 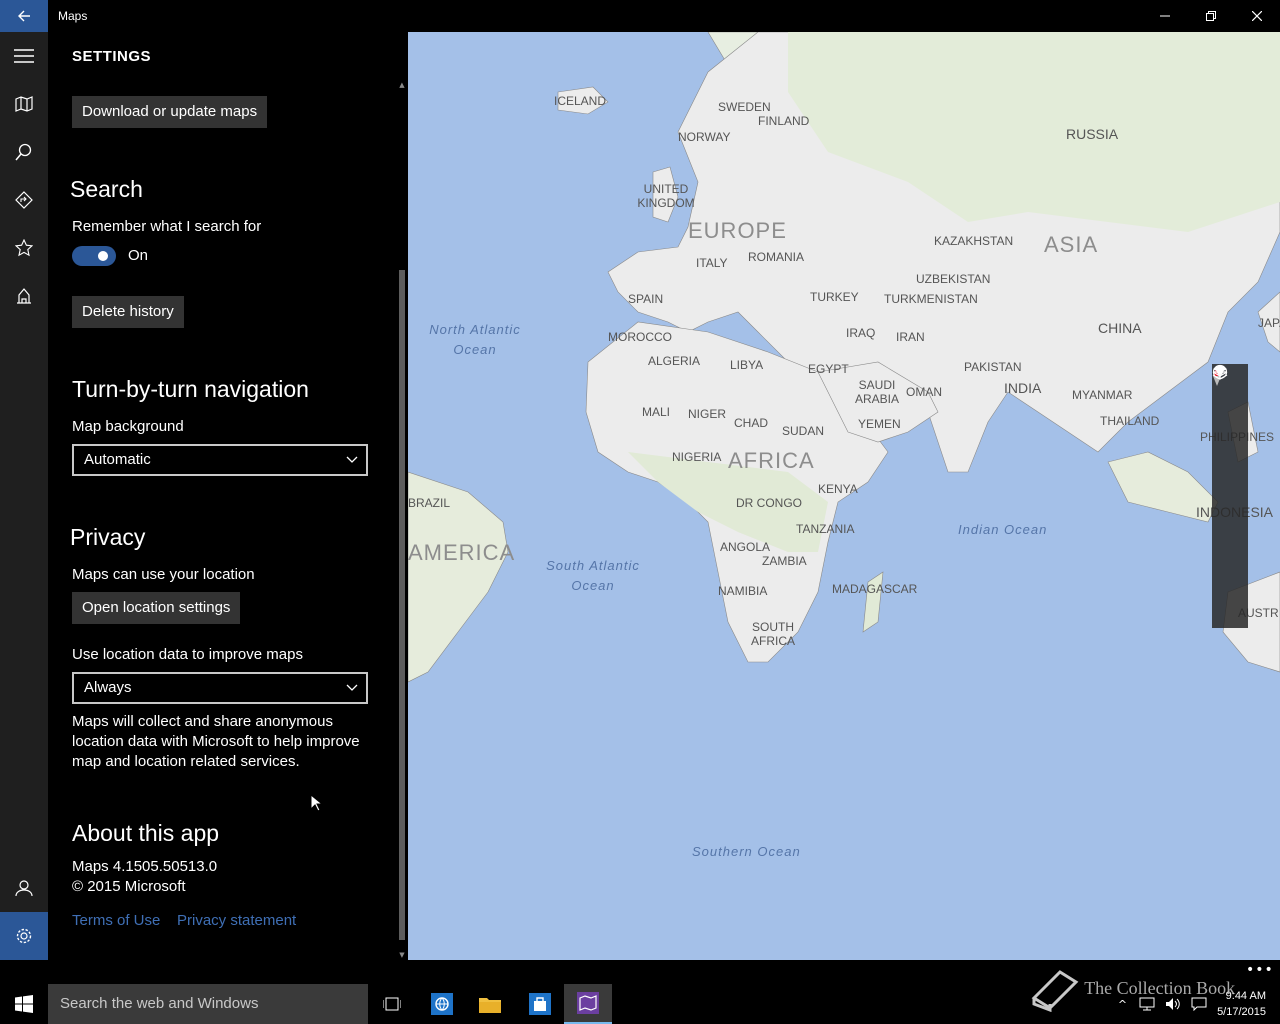 I want to click on close-button, so click(x=1257, y=16).